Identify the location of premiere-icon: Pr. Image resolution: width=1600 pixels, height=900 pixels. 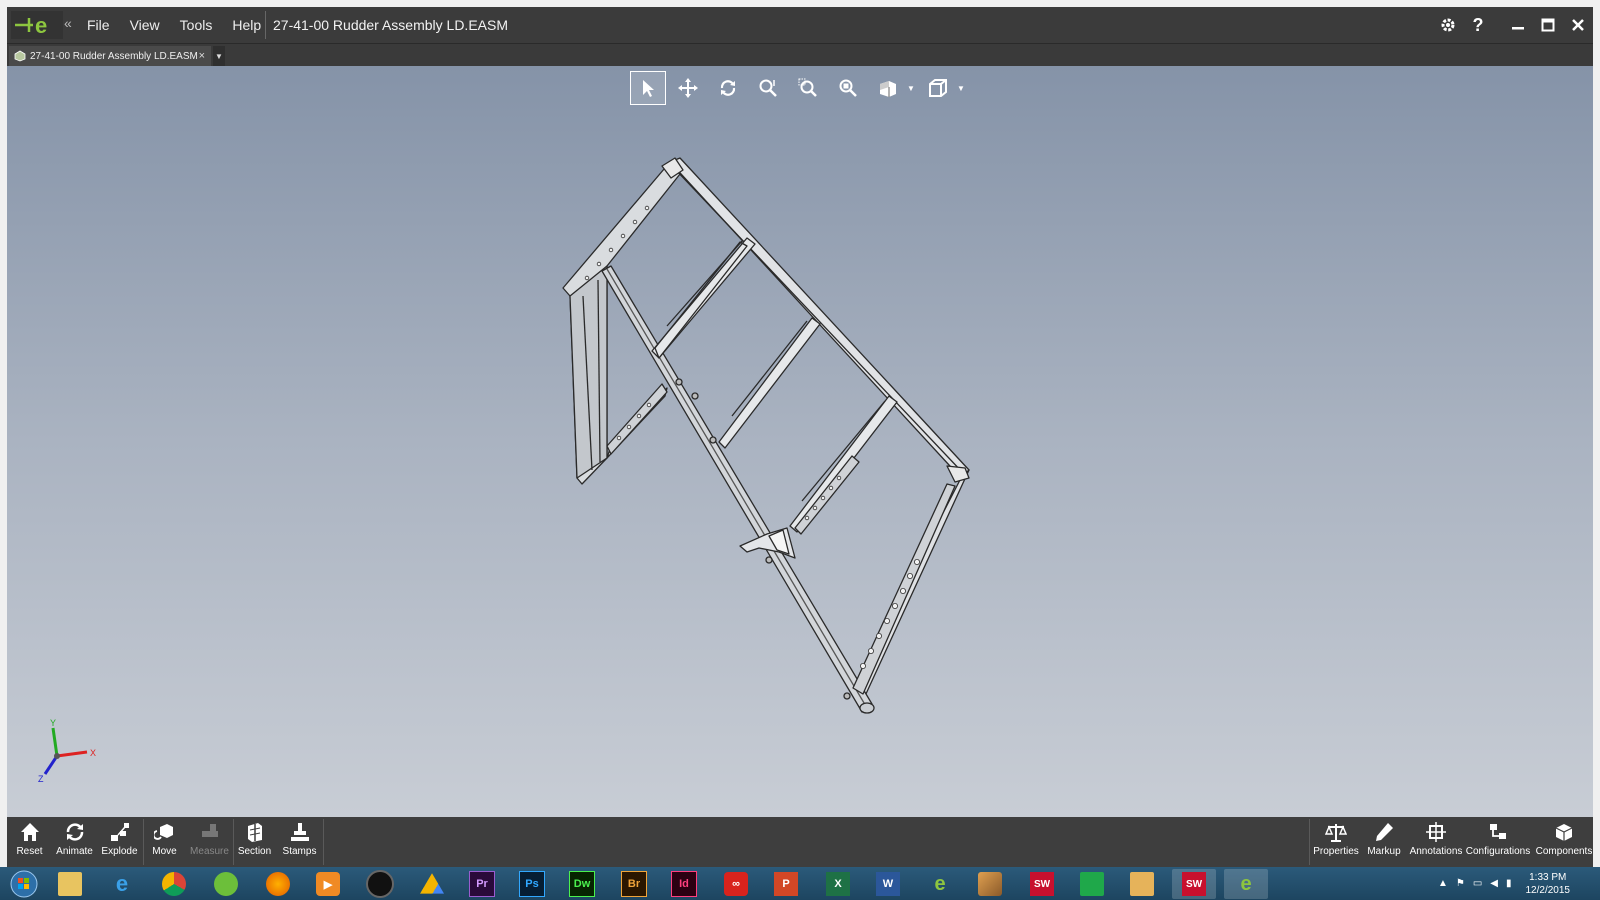
(482, 884).